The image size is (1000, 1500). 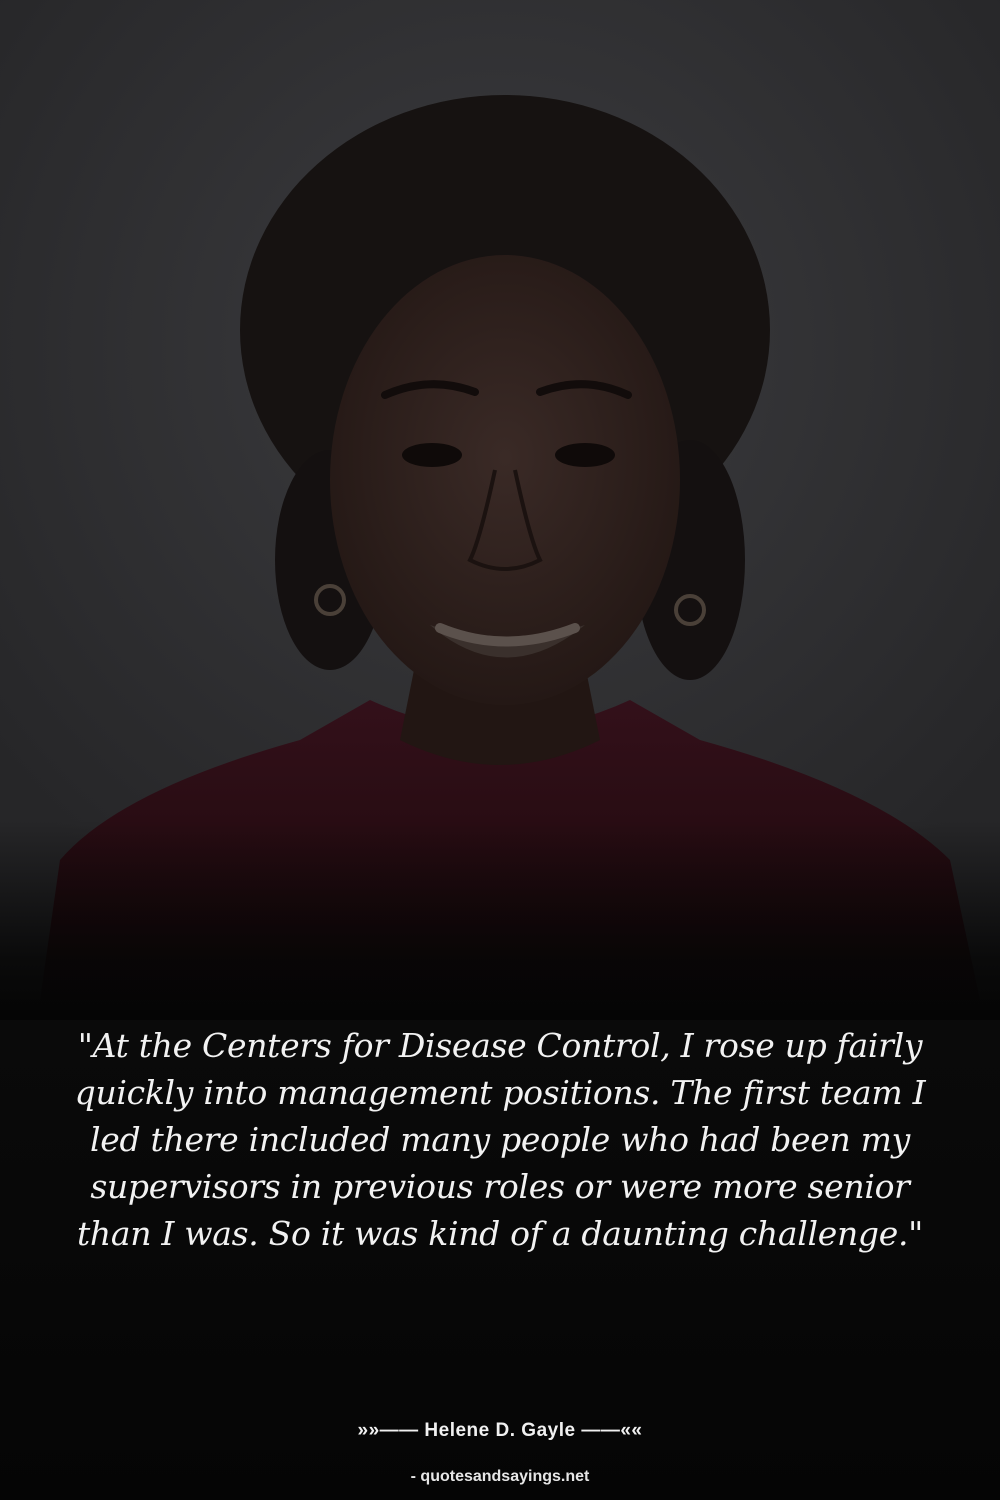 What do you see at coordinates (500, 920) in the screenshot?
I see `photo-fade-overlay` at bounding box center [500, 920].